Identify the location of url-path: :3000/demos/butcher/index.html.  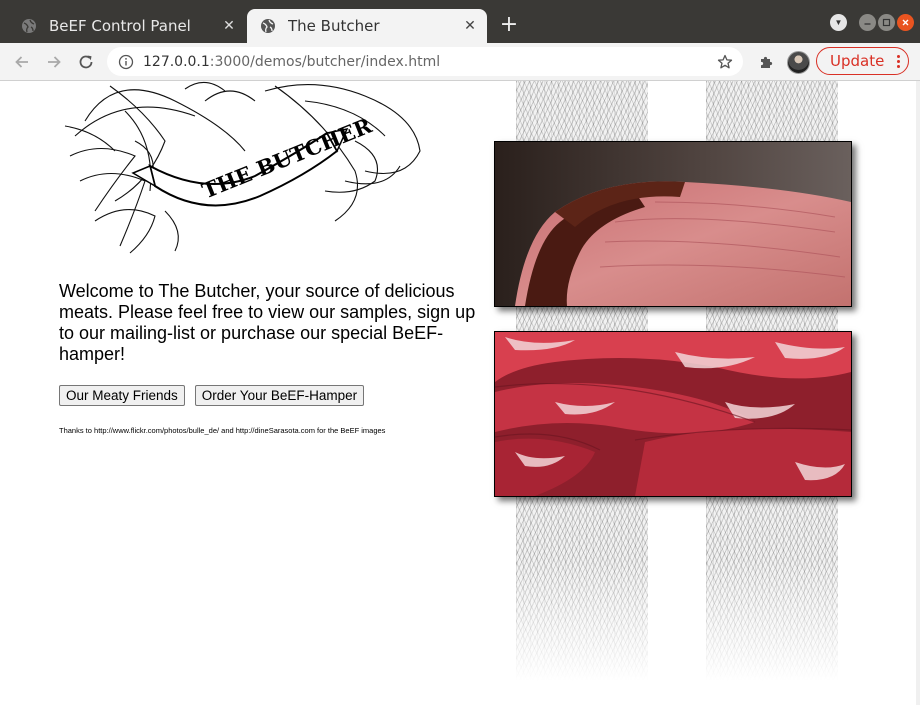
(325, 61).